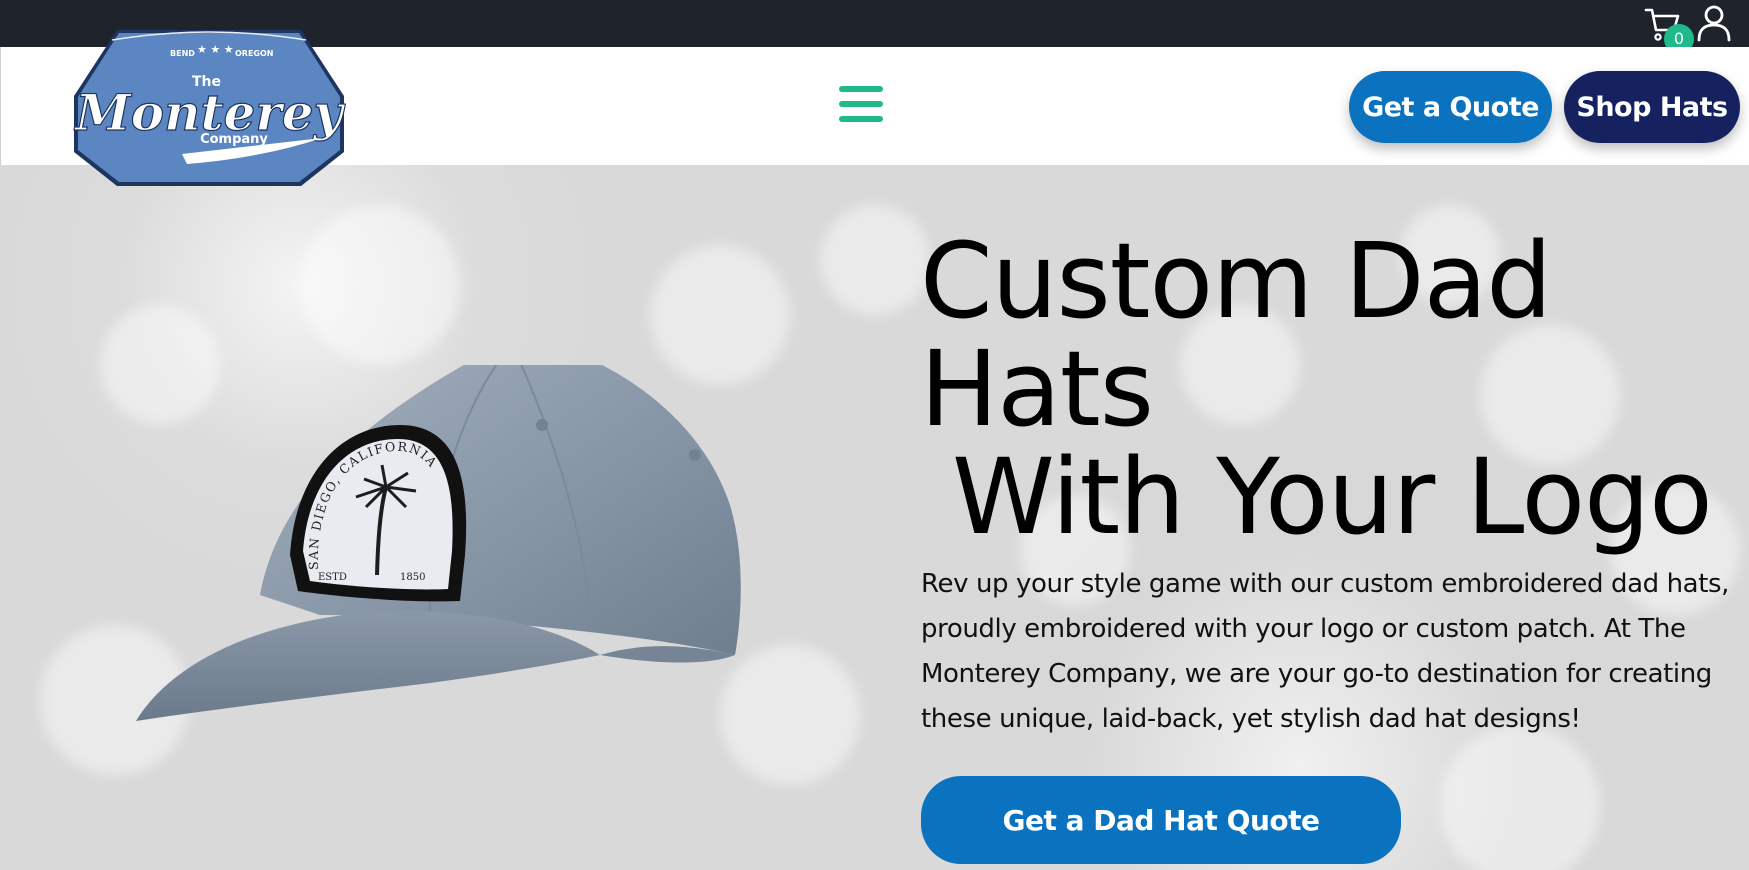  I want to click on cart-button: 0, so click(1667, 29).